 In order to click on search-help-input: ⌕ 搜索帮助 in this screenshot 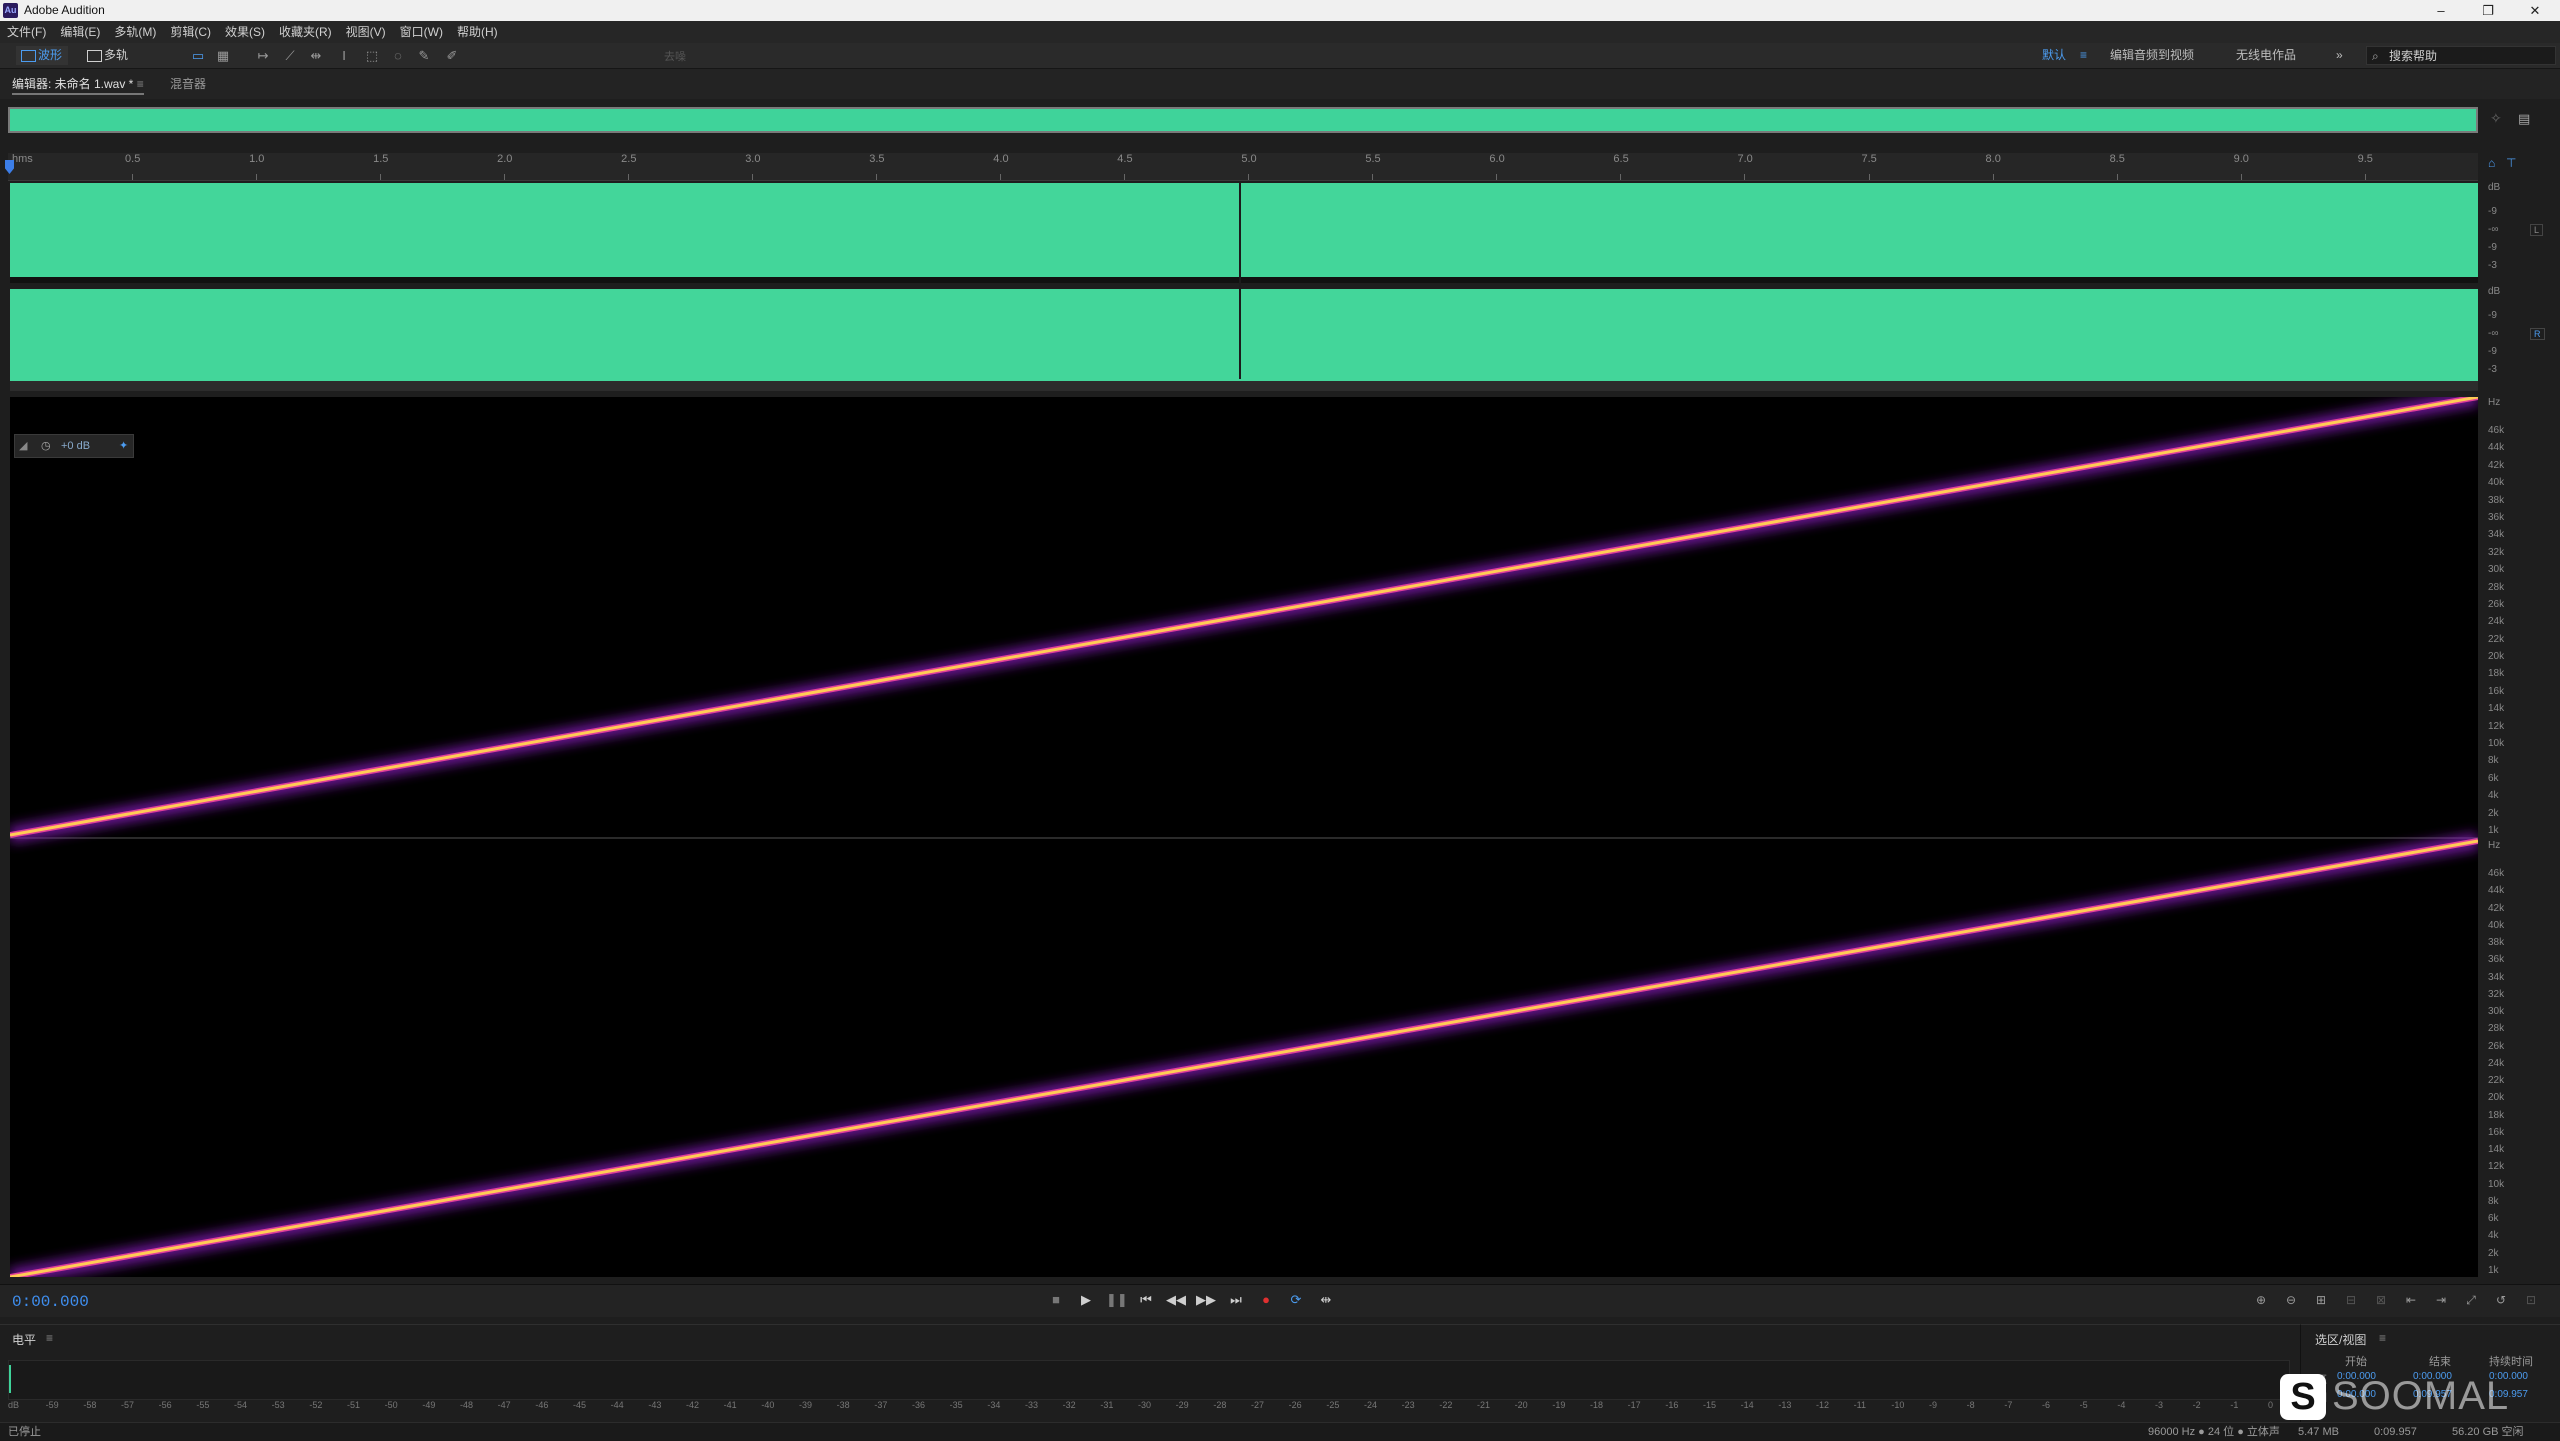, I will do `click(2461, 55)`.